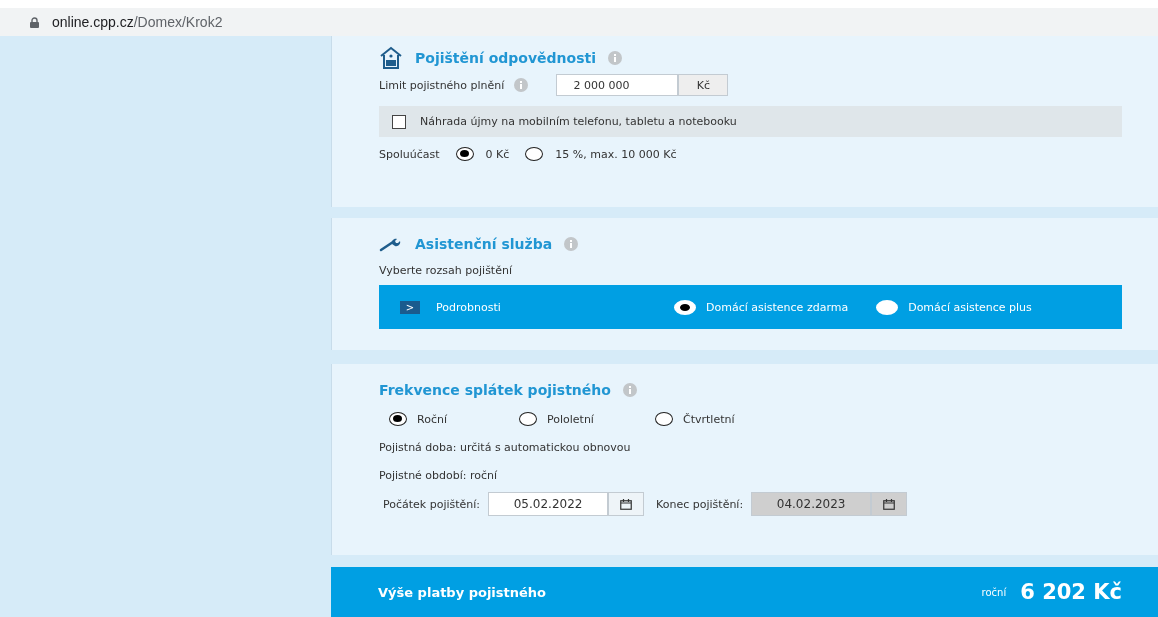 The height and width of the screenshot is (617, 1158). I want to click on checkbox-label: Náhrada újmy na mobilním telefonu, tabletu a notebooku, so click(578, 121).